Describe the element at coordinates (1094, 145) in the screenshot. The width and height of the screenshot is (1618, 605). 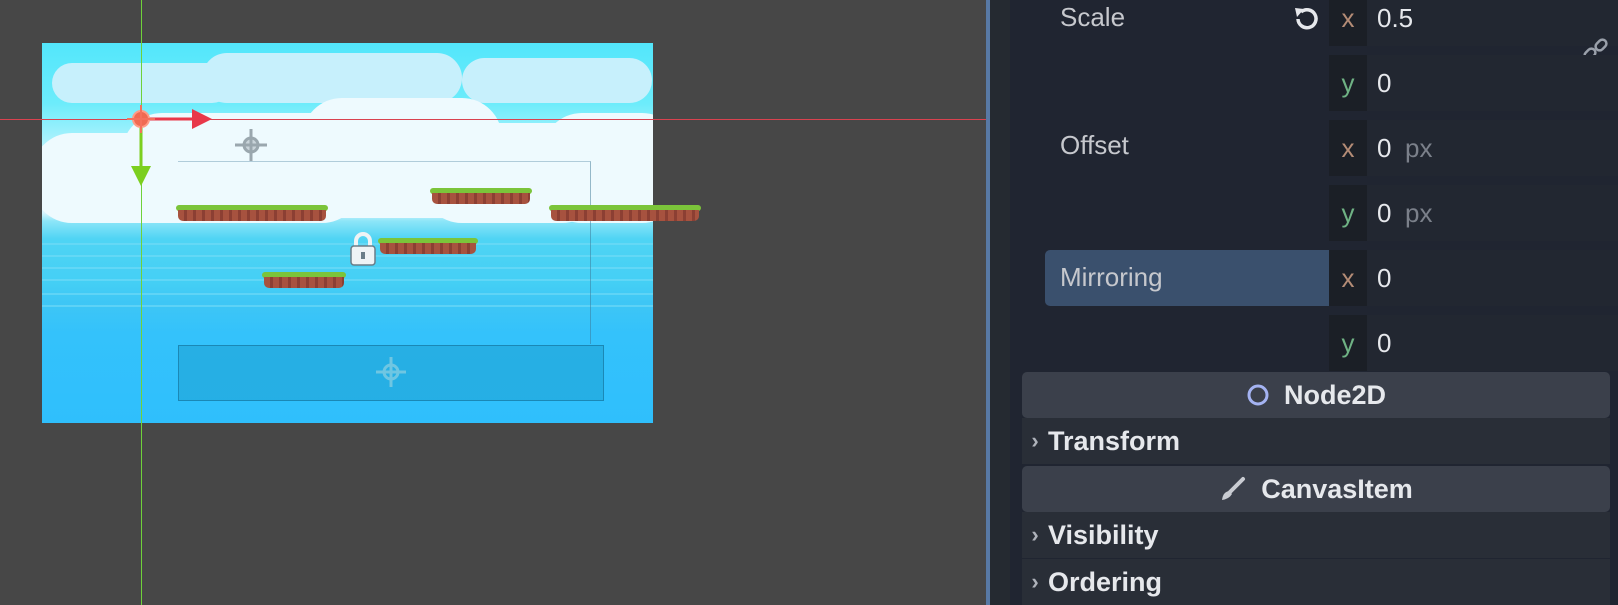
I see `property-label-offset: Offset` at that location.